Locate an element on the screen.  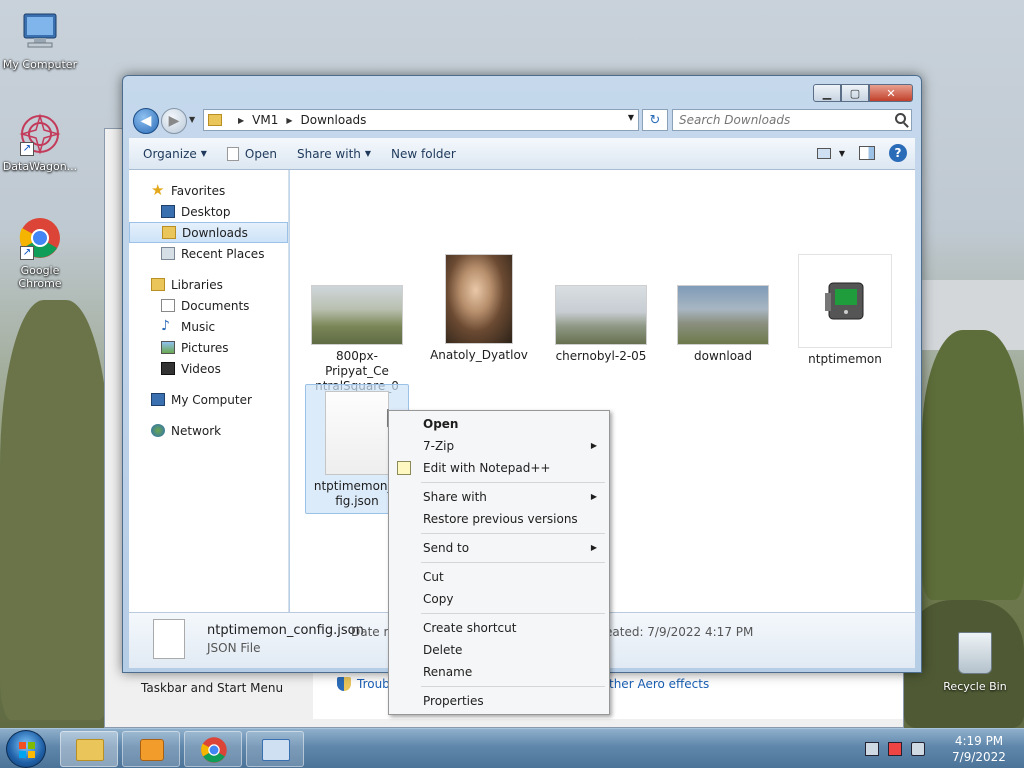
organize-button: Organize ▼ is located at coordinates (173, 153).